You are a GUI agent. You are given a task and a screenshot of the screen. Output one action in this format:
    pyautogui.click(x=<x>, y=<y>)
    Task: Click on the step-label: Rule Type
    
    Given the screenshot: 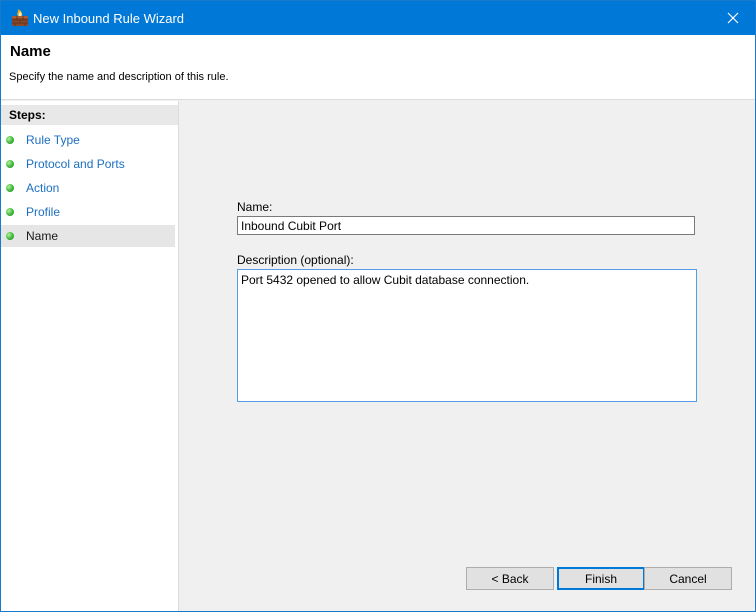 What is the action you would take?
    pyautogui.click(x=53, y=140)
    